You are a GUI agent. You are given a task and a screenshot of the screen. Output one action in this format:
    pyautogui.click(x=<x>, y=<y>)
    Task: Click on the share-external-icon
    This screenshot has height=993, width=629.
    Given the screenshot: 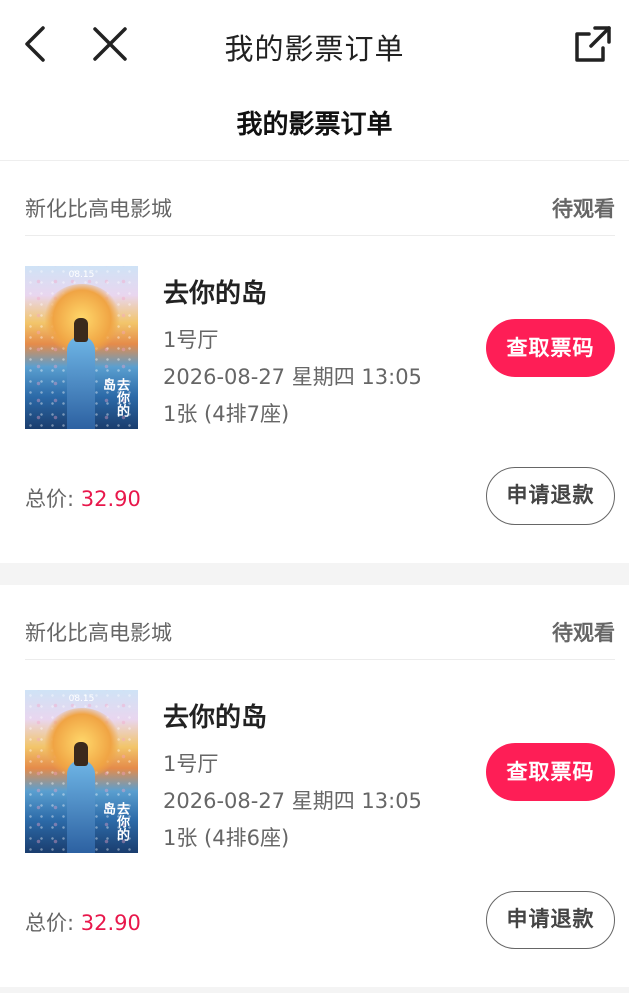 What is the action you would take?
    pyautogui.click(x=593, y=44)
    